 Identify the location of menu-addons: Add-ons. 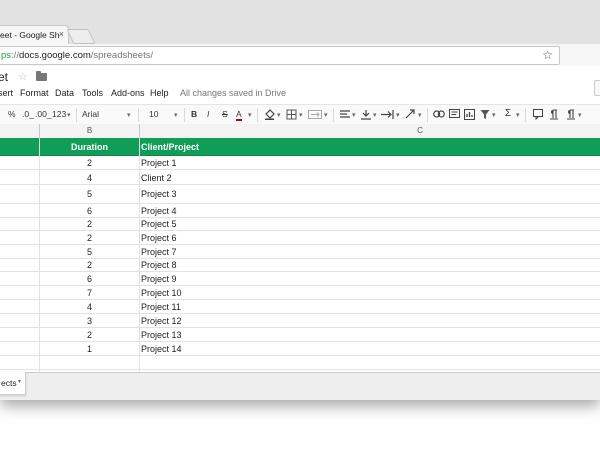
(128, 93).